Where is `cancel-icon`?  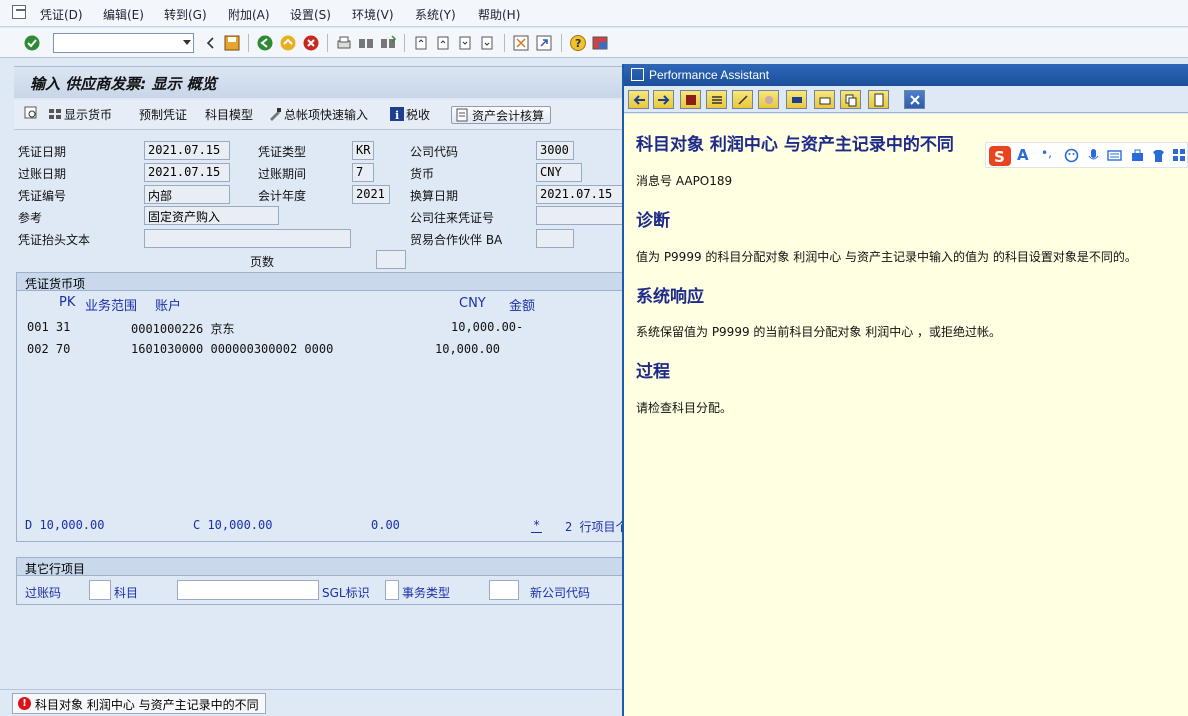 cancel-icon is located at coordinates (311, 43).